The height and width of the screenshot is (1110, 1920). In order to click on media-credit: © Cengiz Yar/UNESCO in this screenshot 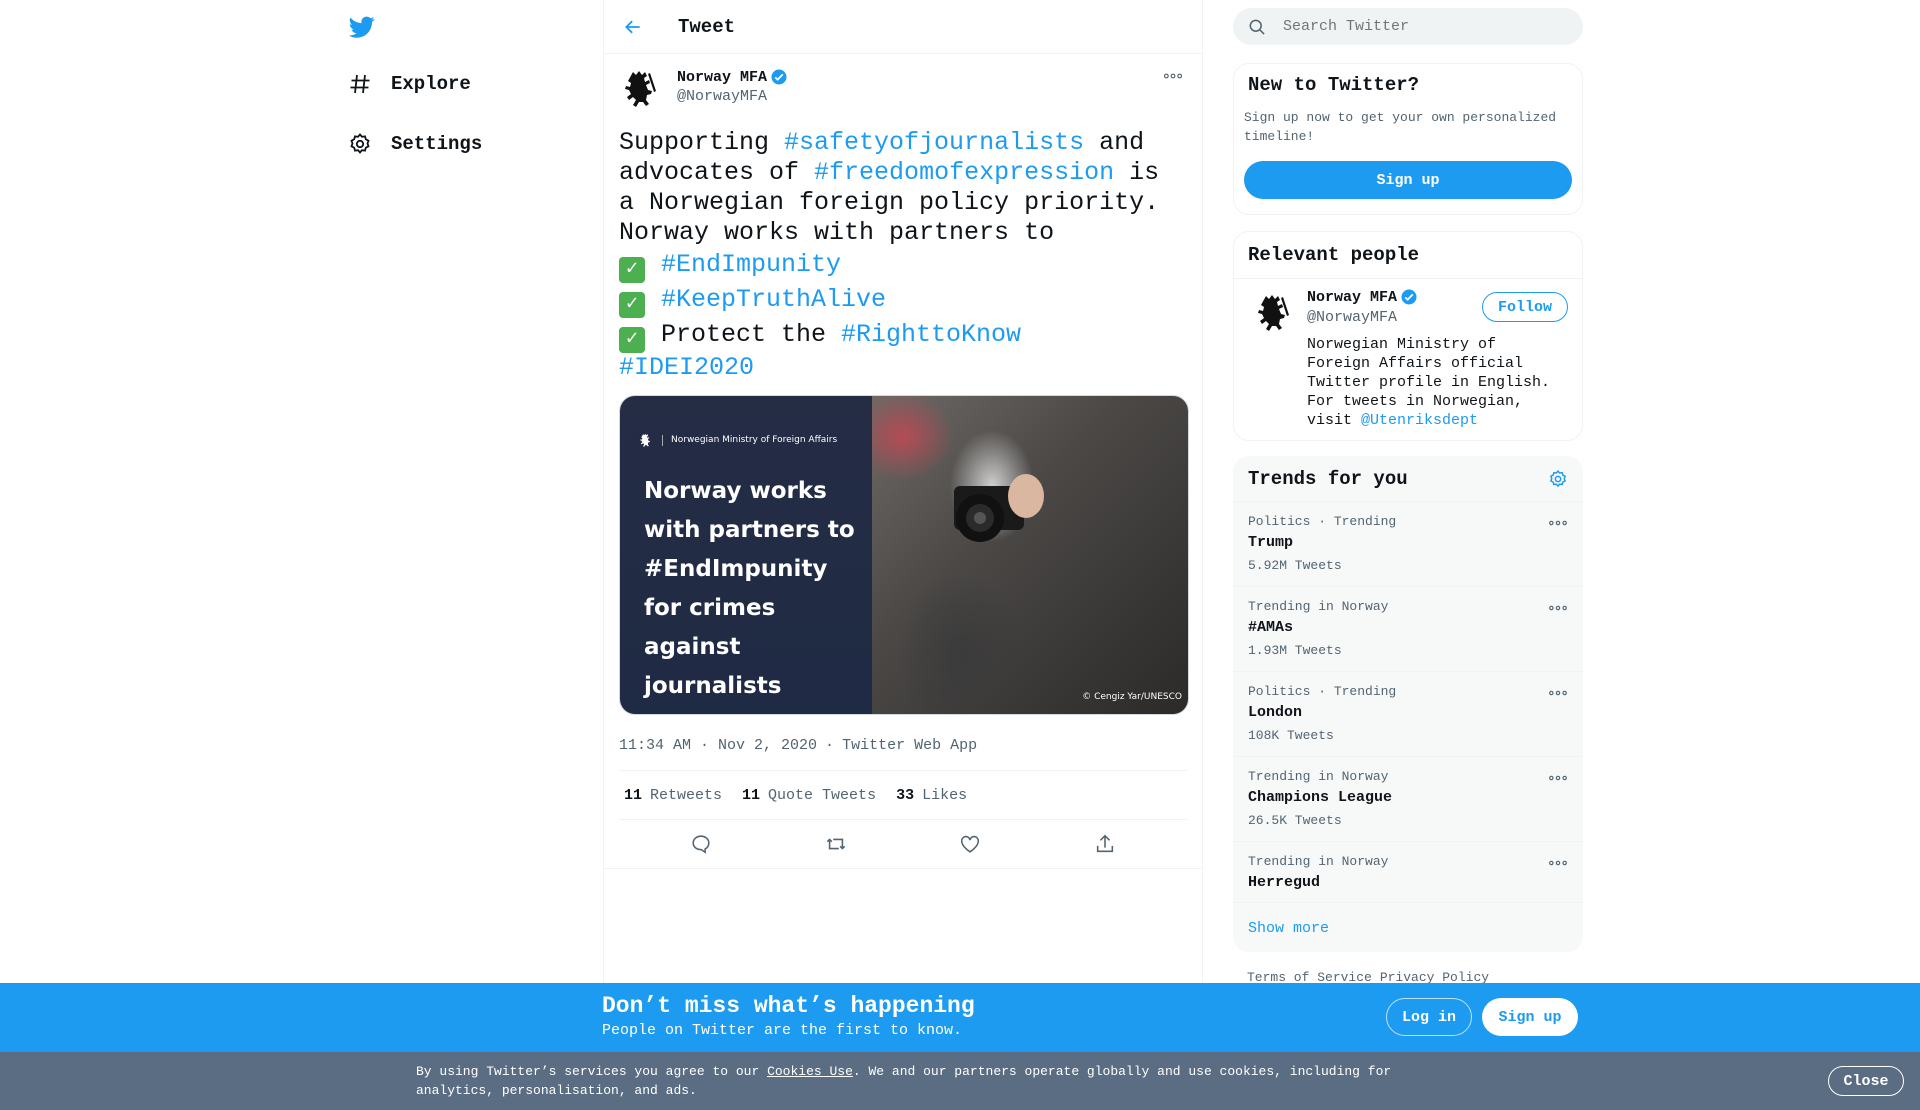, I will do `click(1132, 697)`.